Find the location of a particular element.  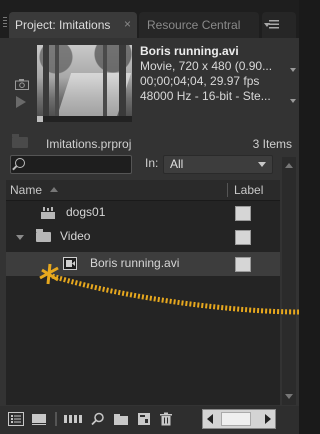

new-item-icon is located at coordinates (144, 419).